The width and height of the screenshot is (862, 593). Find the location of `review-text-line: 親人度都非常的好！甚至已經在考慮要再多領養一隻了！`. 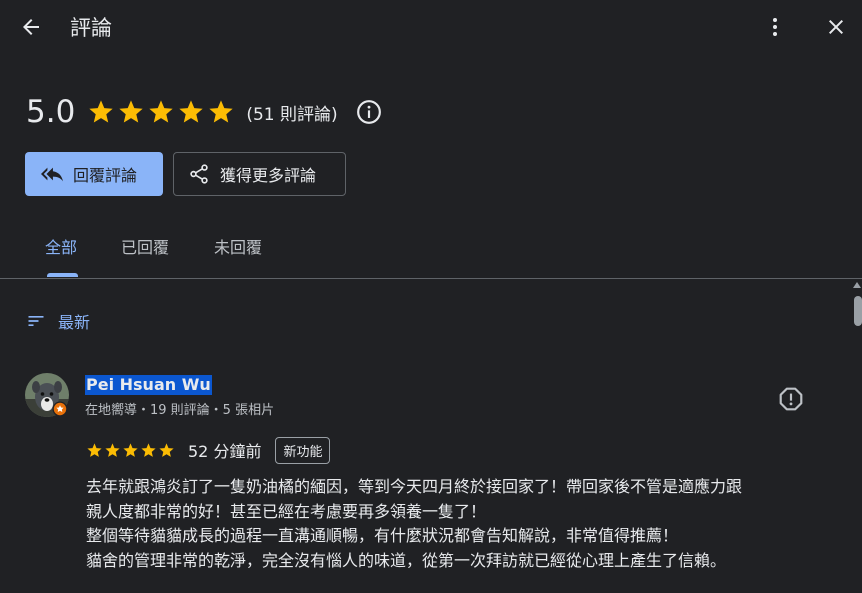

review-text-line: 親人度都非常的好！甚至已經在考慮要再多領養一隻了！ is located at coordinates (286, 511).